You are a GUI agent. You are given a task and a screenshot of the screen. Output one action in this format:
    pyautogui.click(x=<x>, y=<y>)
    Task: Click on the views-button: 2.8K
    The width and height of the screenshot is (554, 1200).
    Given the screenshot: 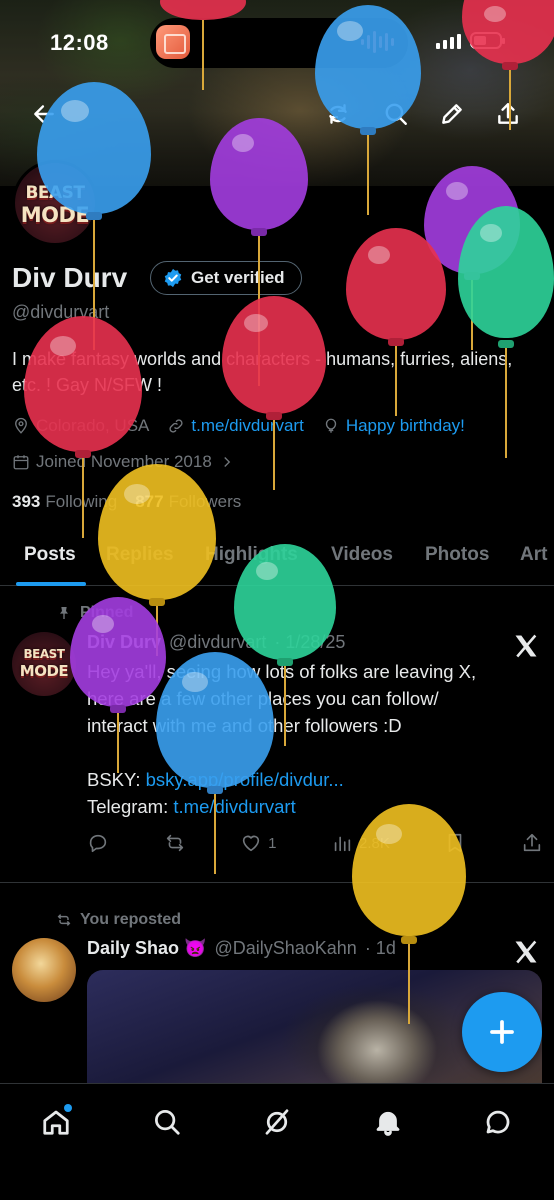 What is the action you would take?
    pyautogui.click(x=360, y=843)
    